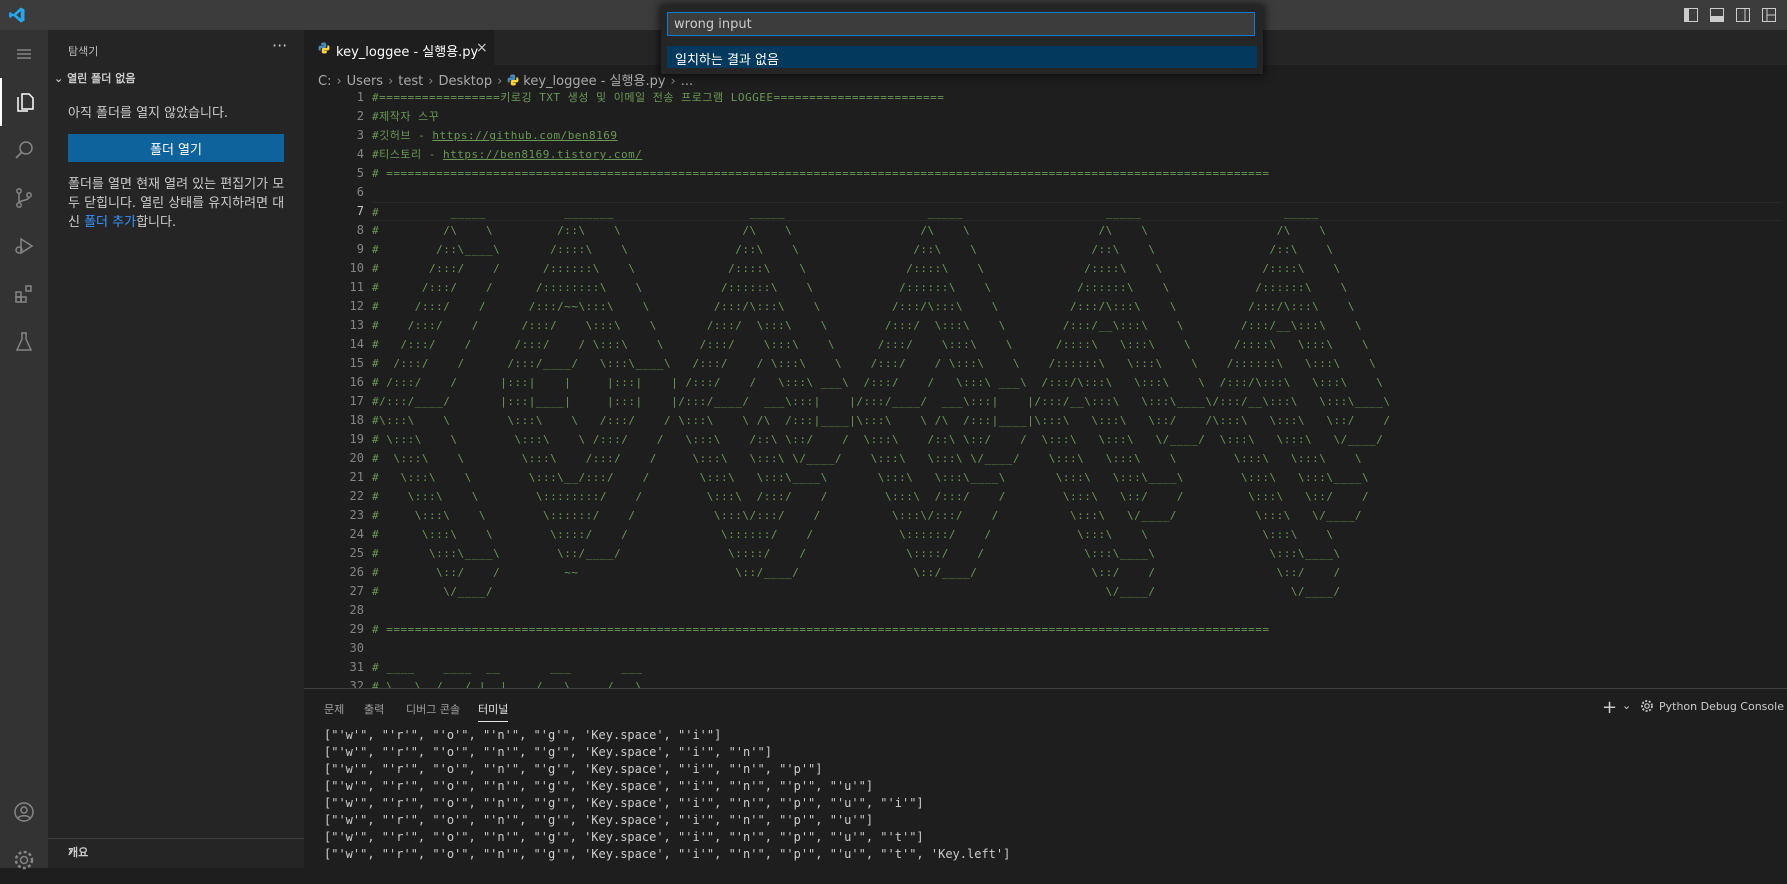 This screenshot has width=1787, height=884. What do you see at coordinates (524, 135) in the screenshot?
I see `url-link: https://github.com/ben8169` at bounding box center [524, 135].